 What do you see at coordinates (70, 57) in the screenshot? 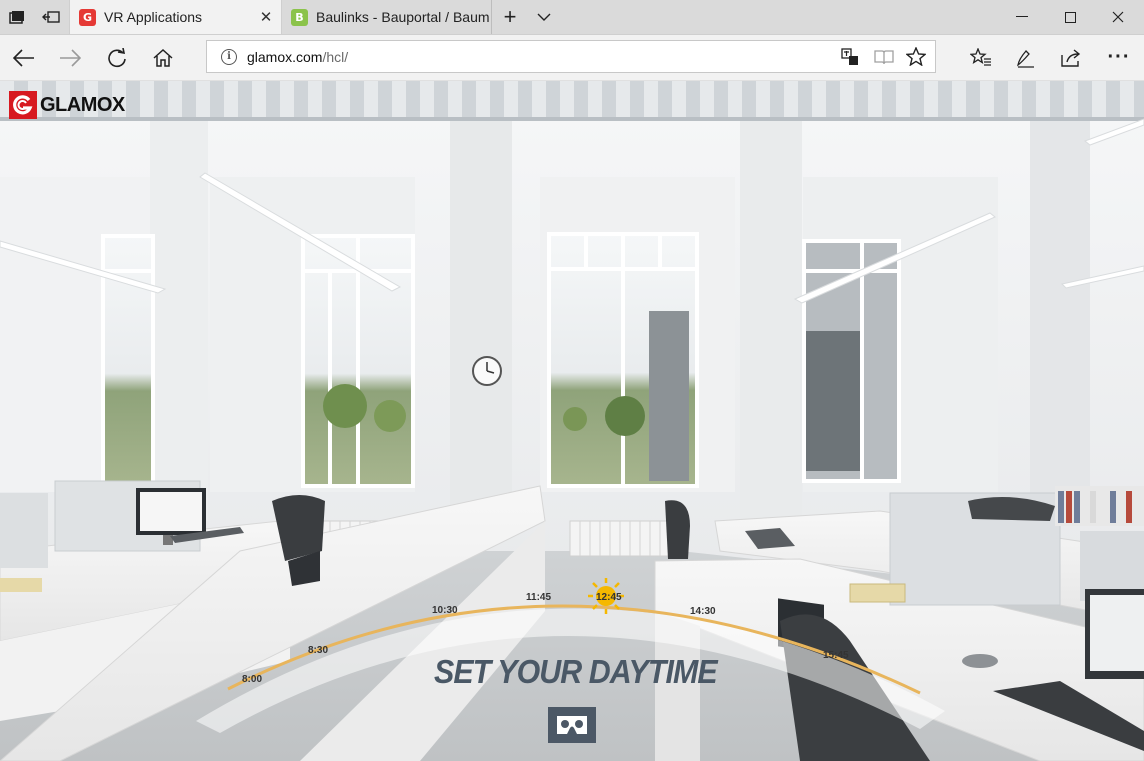
I see `forward-button` at bounding box center [70, 57].